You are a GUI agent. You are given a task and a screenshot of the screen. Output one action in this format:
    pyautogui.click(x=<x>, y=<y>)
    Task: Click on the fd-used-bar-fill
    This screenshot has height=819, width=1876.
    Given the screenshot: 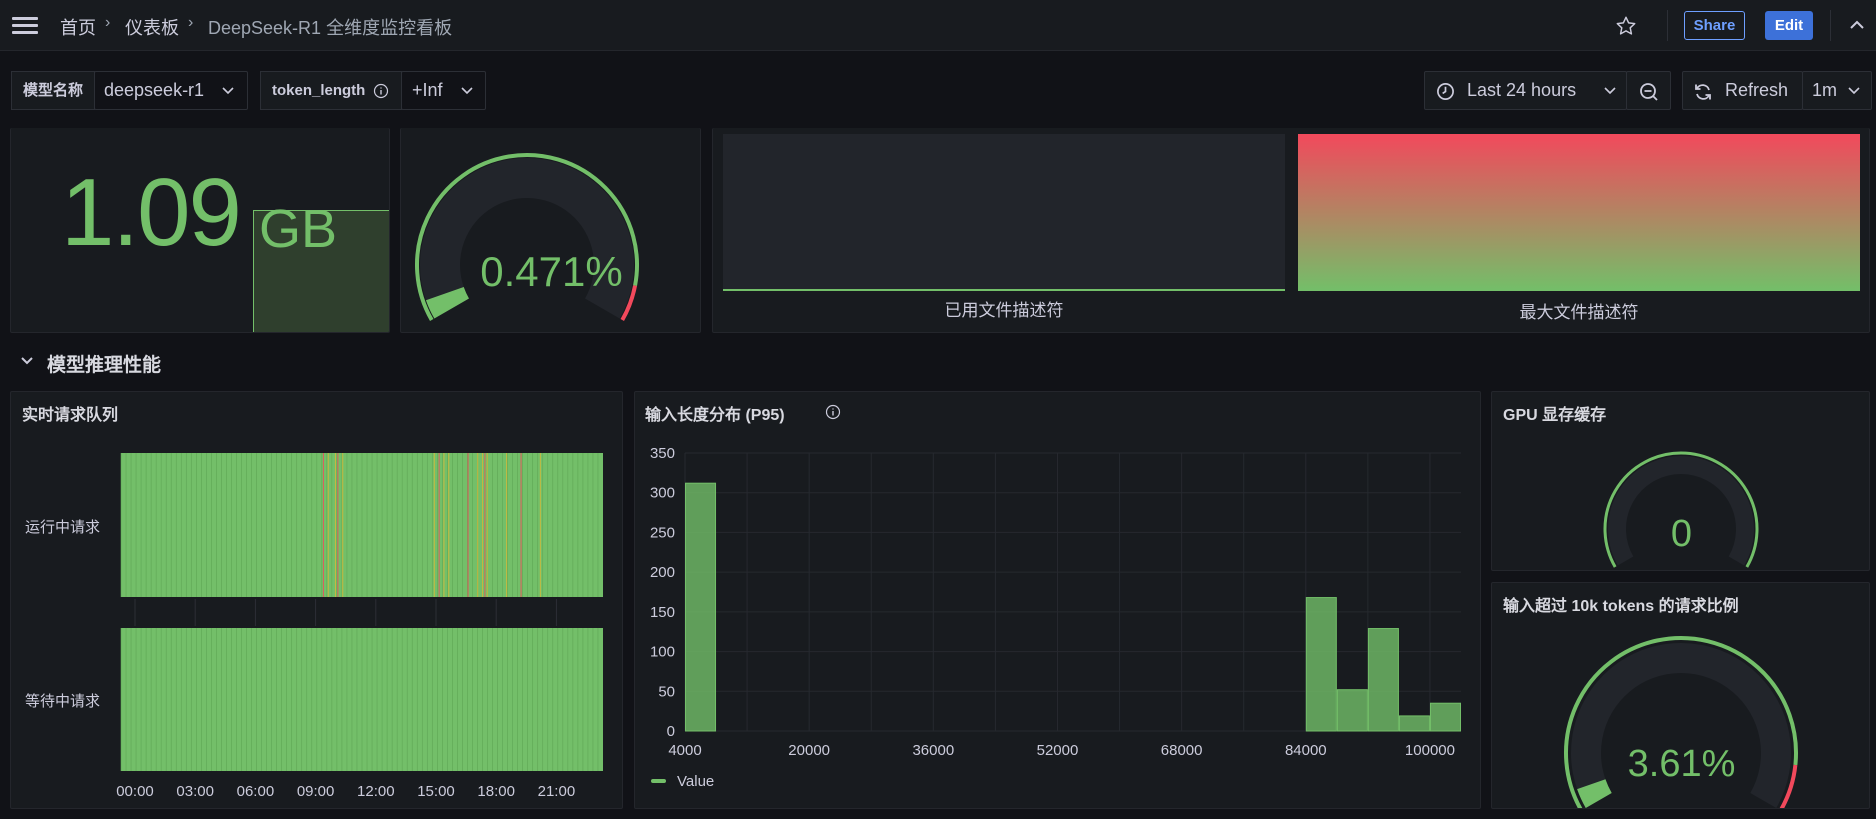 What is the action you would take?
    pyautogui.click(x=1004, y=290)
    